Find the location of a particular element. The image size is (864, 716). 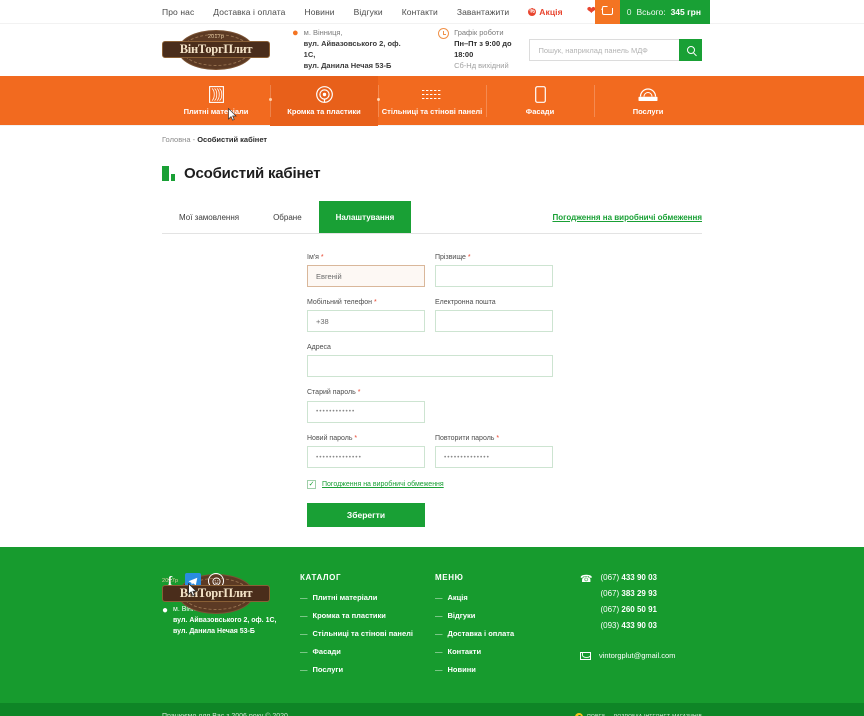

input-email is located at coordinates (494, 321).